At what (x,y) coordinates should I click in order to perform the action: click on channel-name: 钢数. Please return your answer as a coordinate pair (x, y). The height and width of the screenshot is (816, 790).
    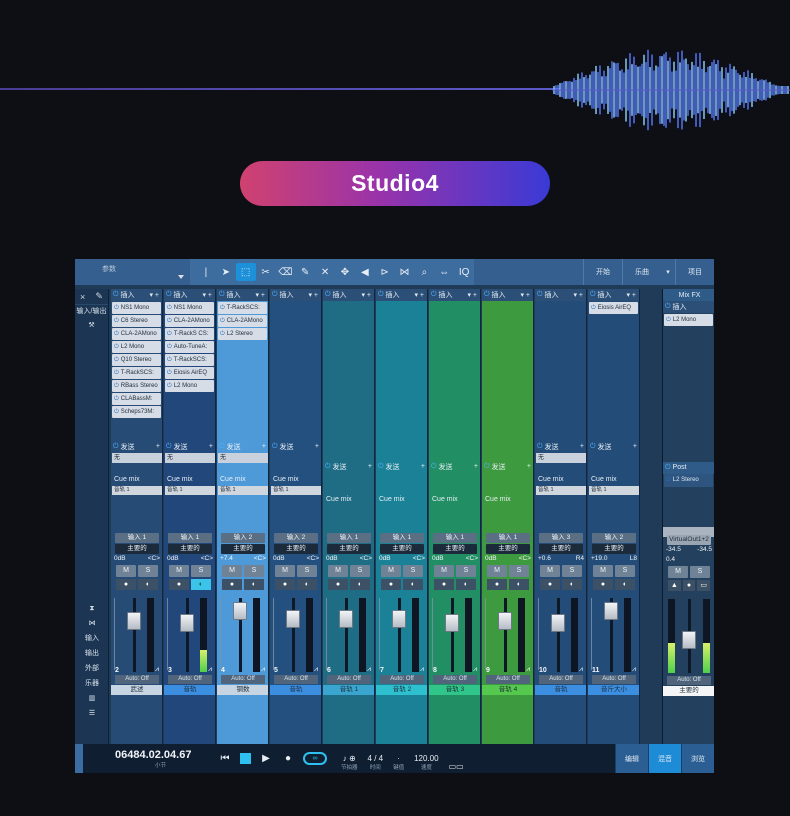
    Looking at the image, I should click on (242, 690).